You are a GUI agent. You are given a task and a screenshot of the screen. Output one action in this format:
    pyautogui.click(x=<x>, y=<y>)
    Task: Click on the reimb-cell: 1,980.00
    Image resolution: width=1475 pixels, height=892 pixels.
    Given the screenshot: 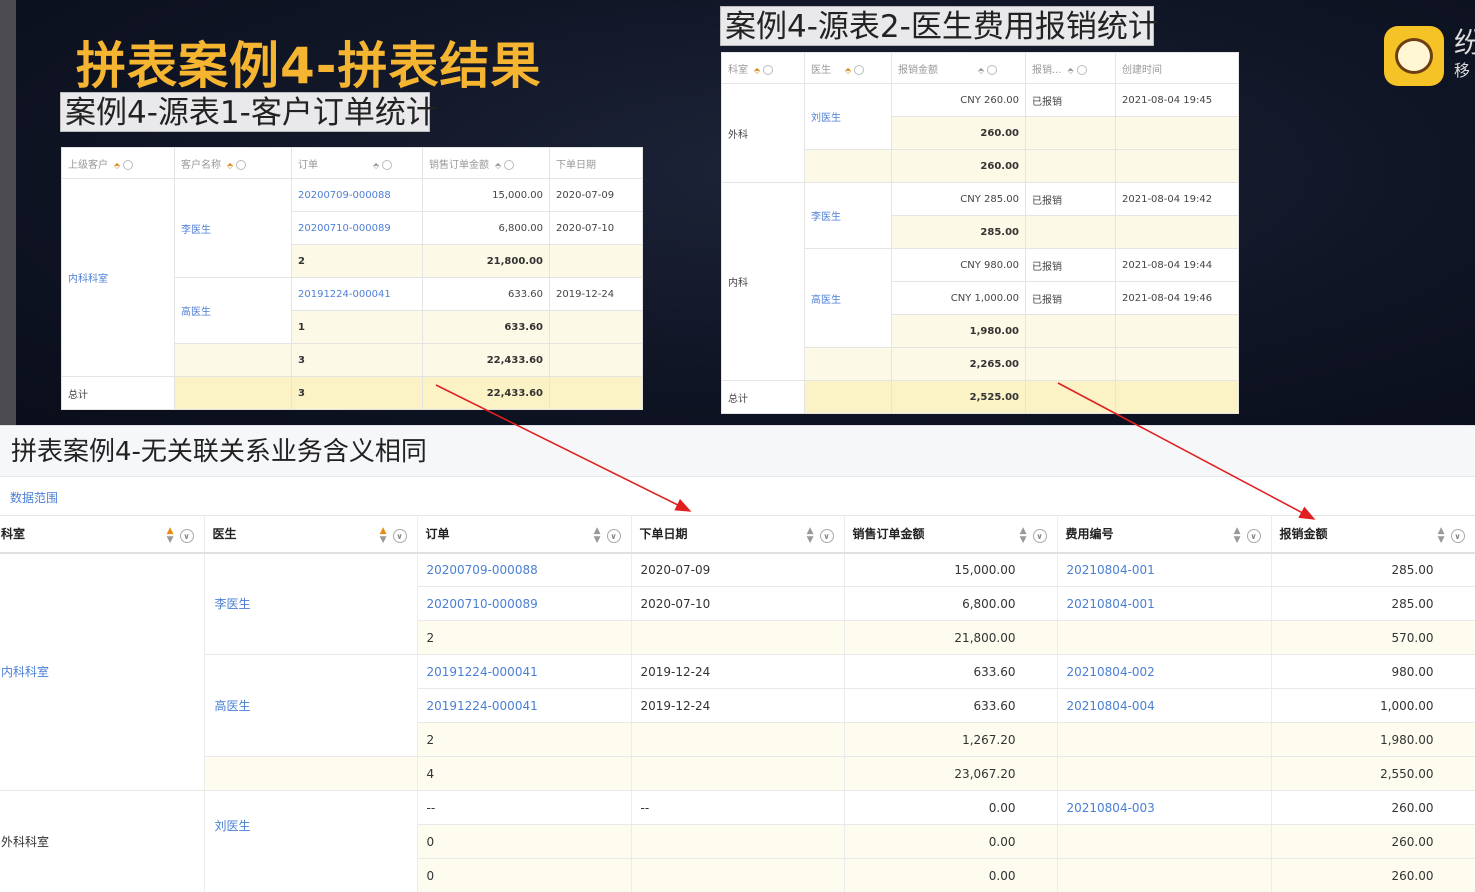 What is the action you would take?
    pyautogui.click(x=1373, y=739)
    